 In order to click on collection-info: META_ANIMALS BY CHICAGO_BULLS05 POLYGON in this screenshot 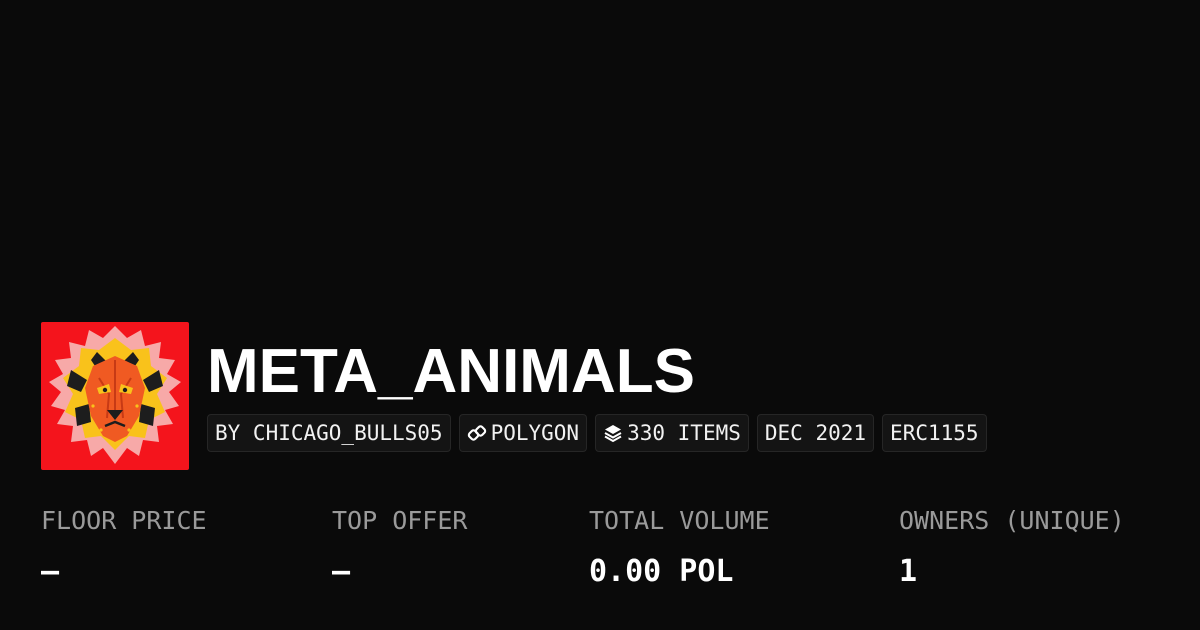, I will do `click(597, 394)`.